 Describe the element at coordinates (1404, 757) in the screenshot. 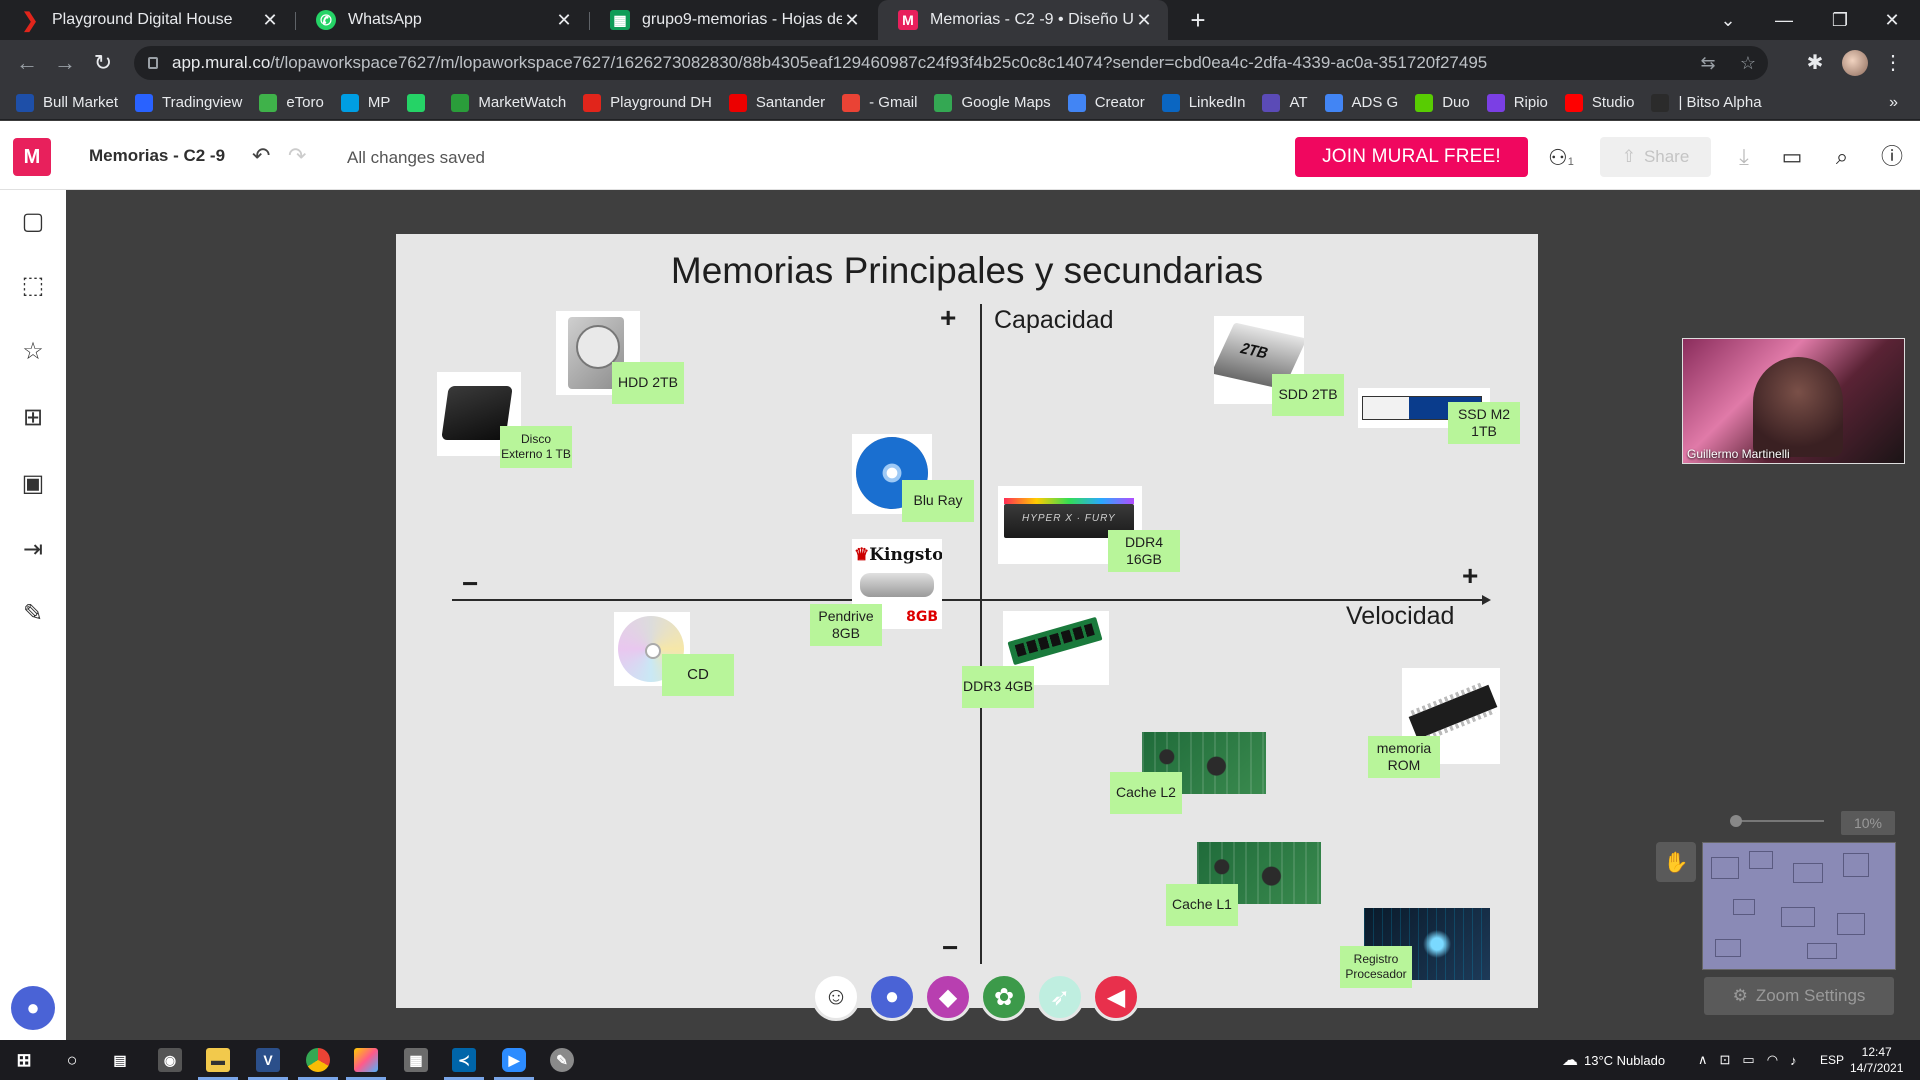

I see `sticky-note-rom: memoria ROM` at that location.